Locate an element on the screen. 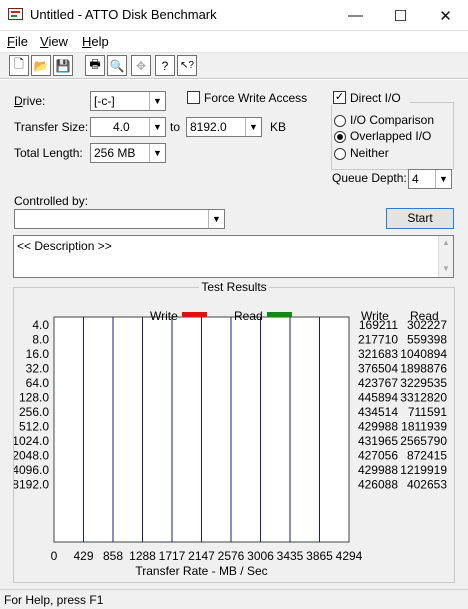 This screenshot has width=468, height=609. new-icon: 🗋 is located at coordinates (19, 64).